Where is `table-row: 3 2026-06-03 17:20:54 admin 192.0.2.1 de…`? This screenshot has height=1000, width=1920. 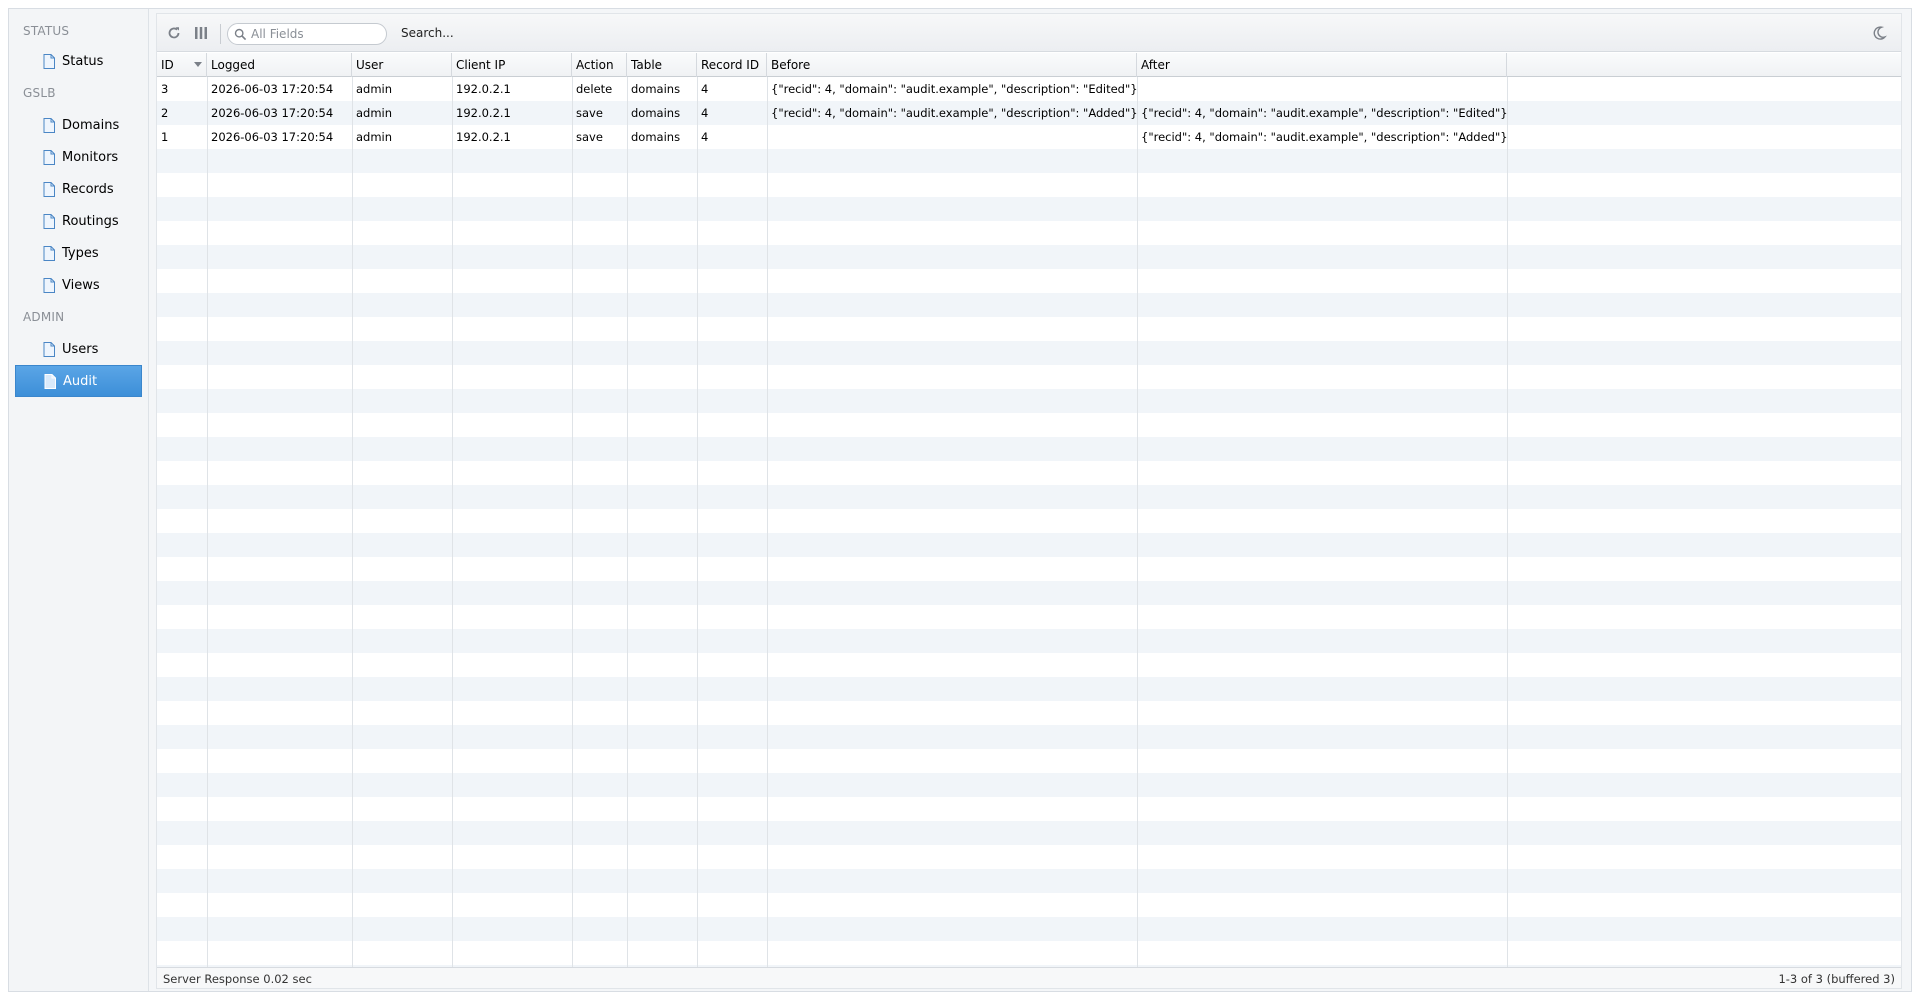 table-row: 3 2026-06-03 17:20:54 admin 192.0.2.1 de… is located at coordinates (1029, 89).